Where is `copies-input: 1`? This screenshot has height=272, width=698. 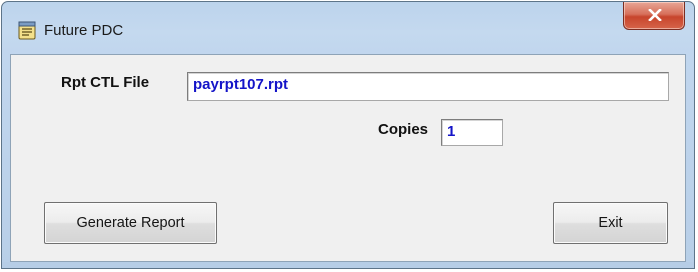 copies-input: 1 is located at coordinates (472, 132).